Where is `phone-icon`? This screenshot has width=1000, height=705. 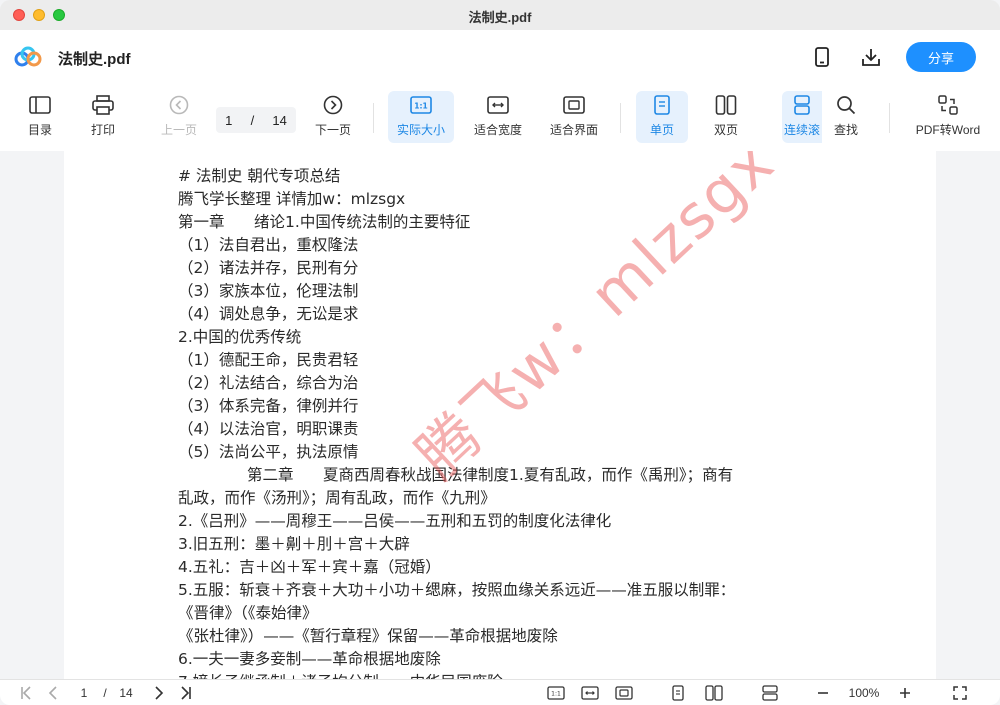 phone-icon is located at coordinates (822, 57).